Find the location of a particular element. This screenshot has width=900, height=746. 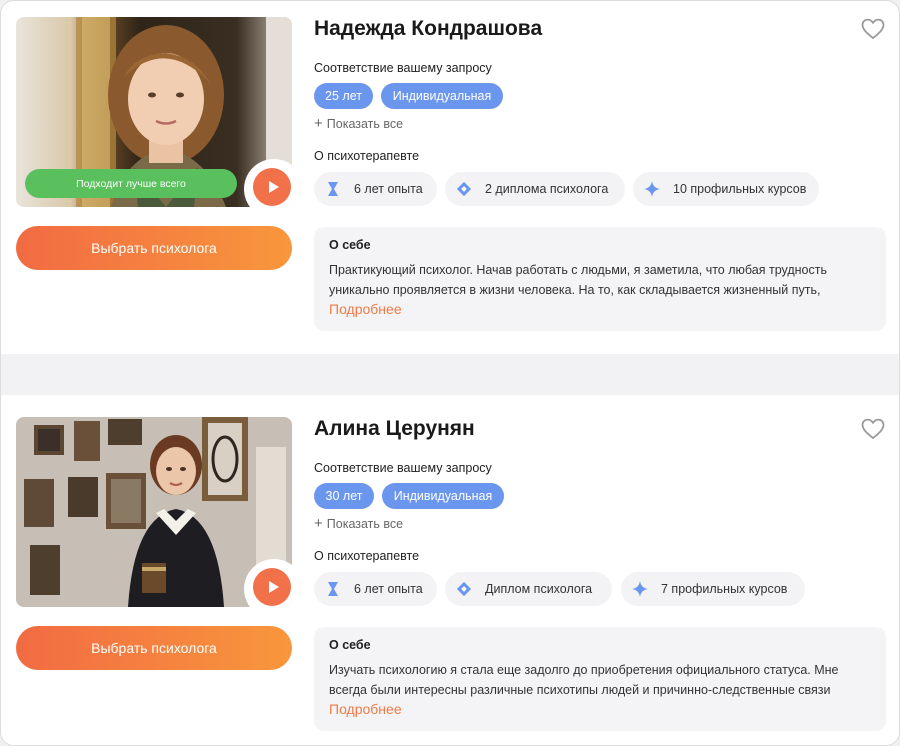

tag-age: 30 лет is located at coordinates (344, 496).